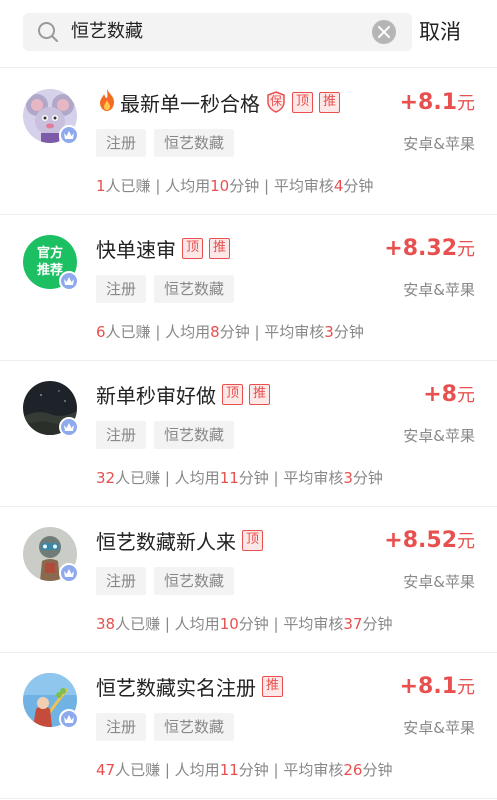 Image resolution: width=497 pixels, height=800 pixels. What do you see at coordinates (190, 103) in the screenshot?
I see `task-title: 最新单一秒合格` at bounding box center [190, 103].